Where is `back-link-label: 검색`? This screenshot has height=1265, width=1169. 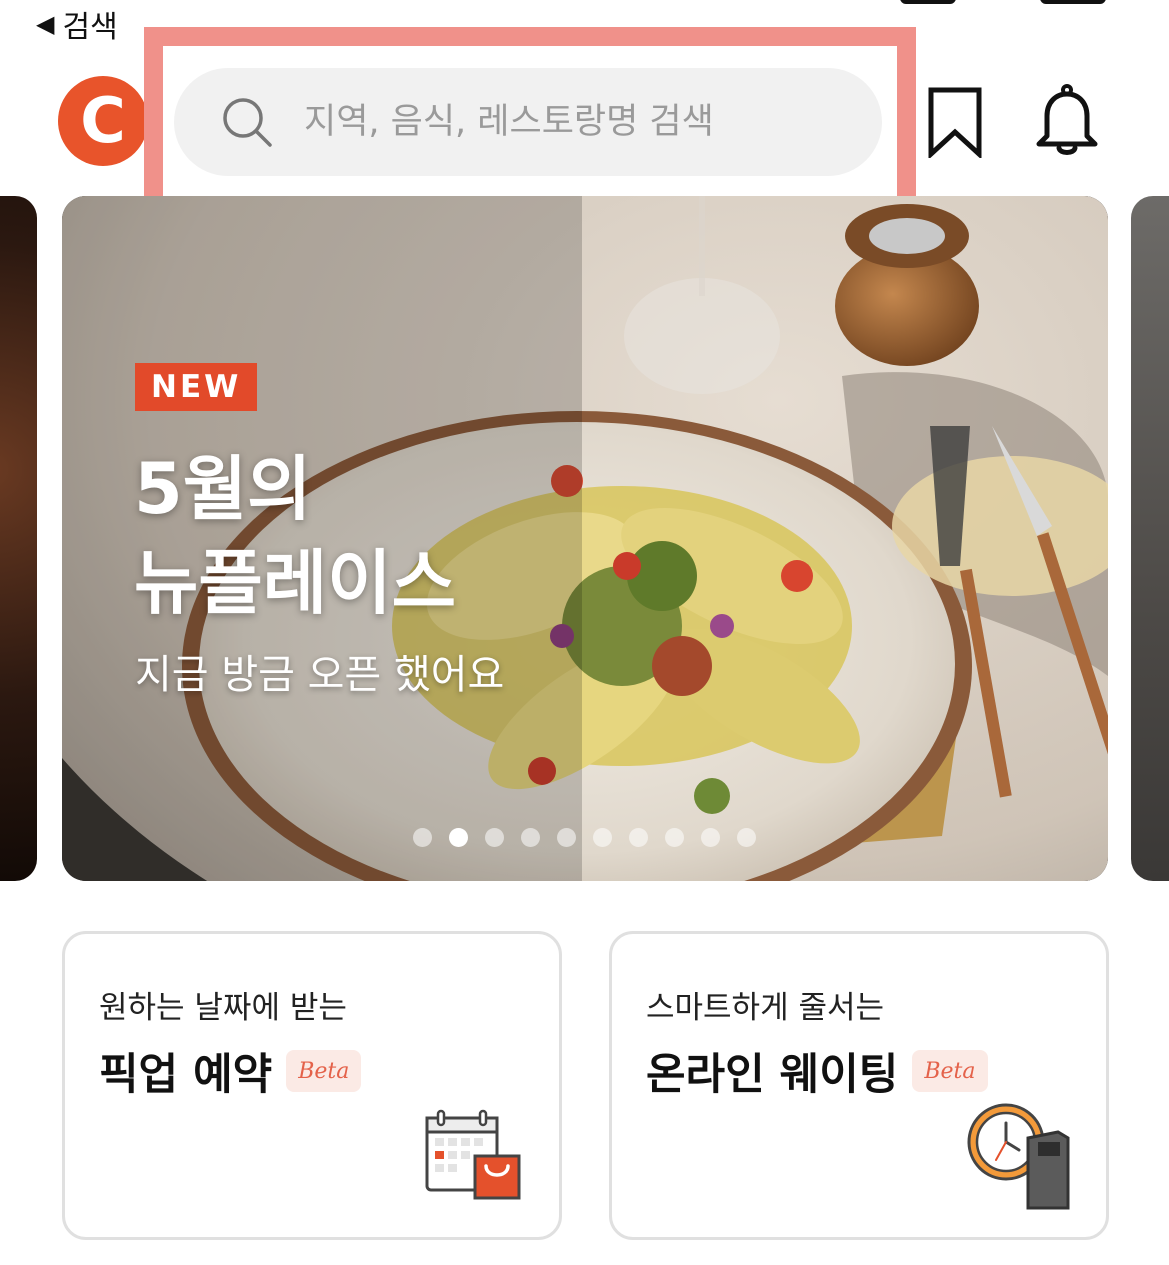 back-link-label: 검색 is located at coordinates (90, 27).